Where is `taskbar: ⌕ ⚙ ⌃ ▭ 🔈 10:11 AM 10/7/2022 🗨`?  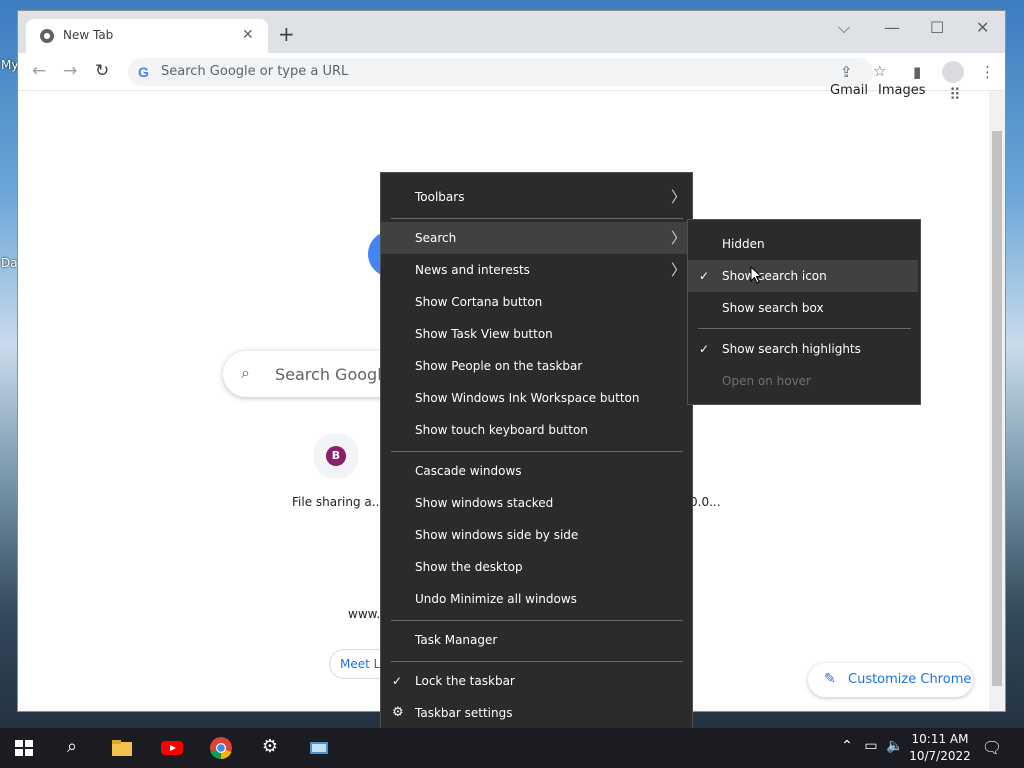
taskbar: ⌕ ⚙ ⌃ ▭ 🔈 10:11 AM 10/7/2022 🗨 is located at coordinates (512, 748).